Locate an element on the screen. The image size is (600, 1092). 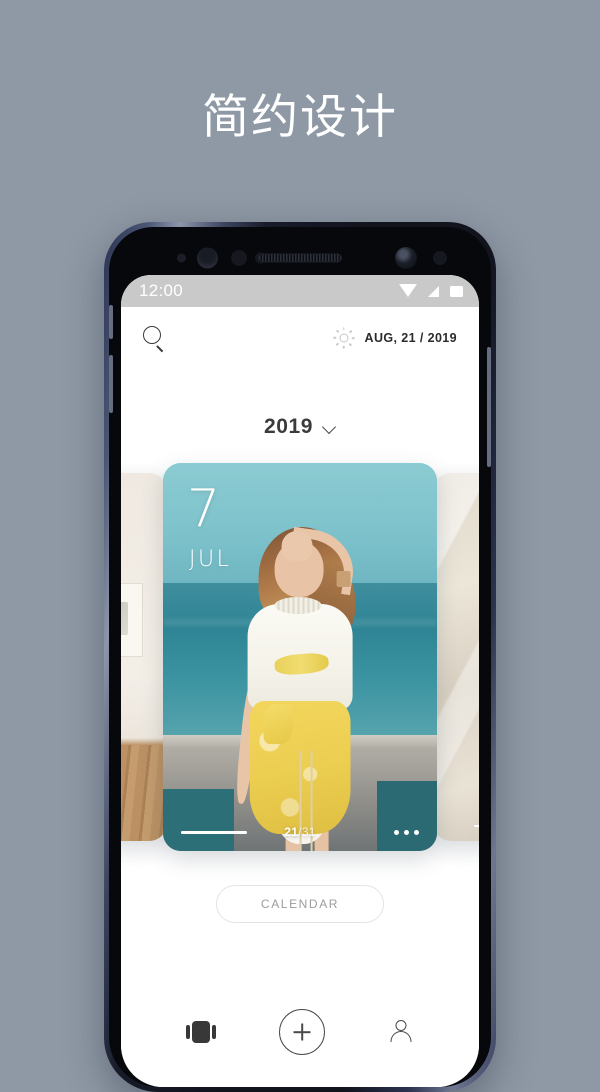
card-month-label: JUL is located at coordinates (210, 559).